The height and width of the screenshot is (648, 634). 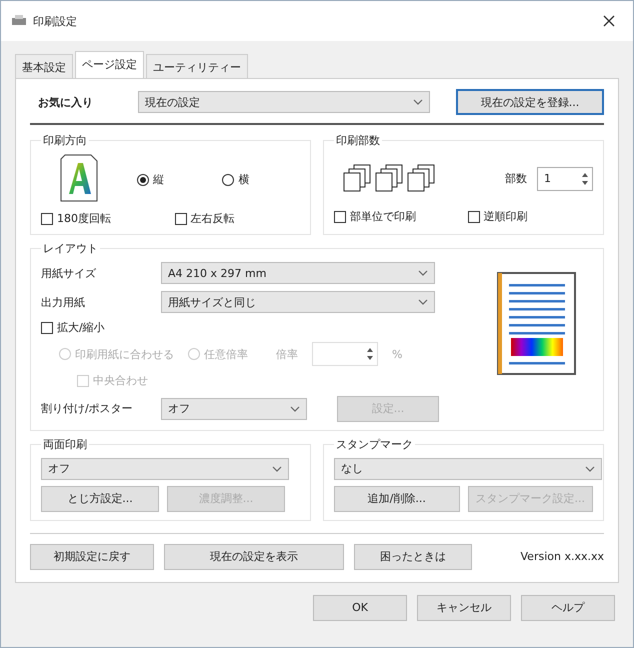 What do you see at coordinates (19, 21) in the screenshot?
I see `printer-icon` at bounding box center [19, 21].